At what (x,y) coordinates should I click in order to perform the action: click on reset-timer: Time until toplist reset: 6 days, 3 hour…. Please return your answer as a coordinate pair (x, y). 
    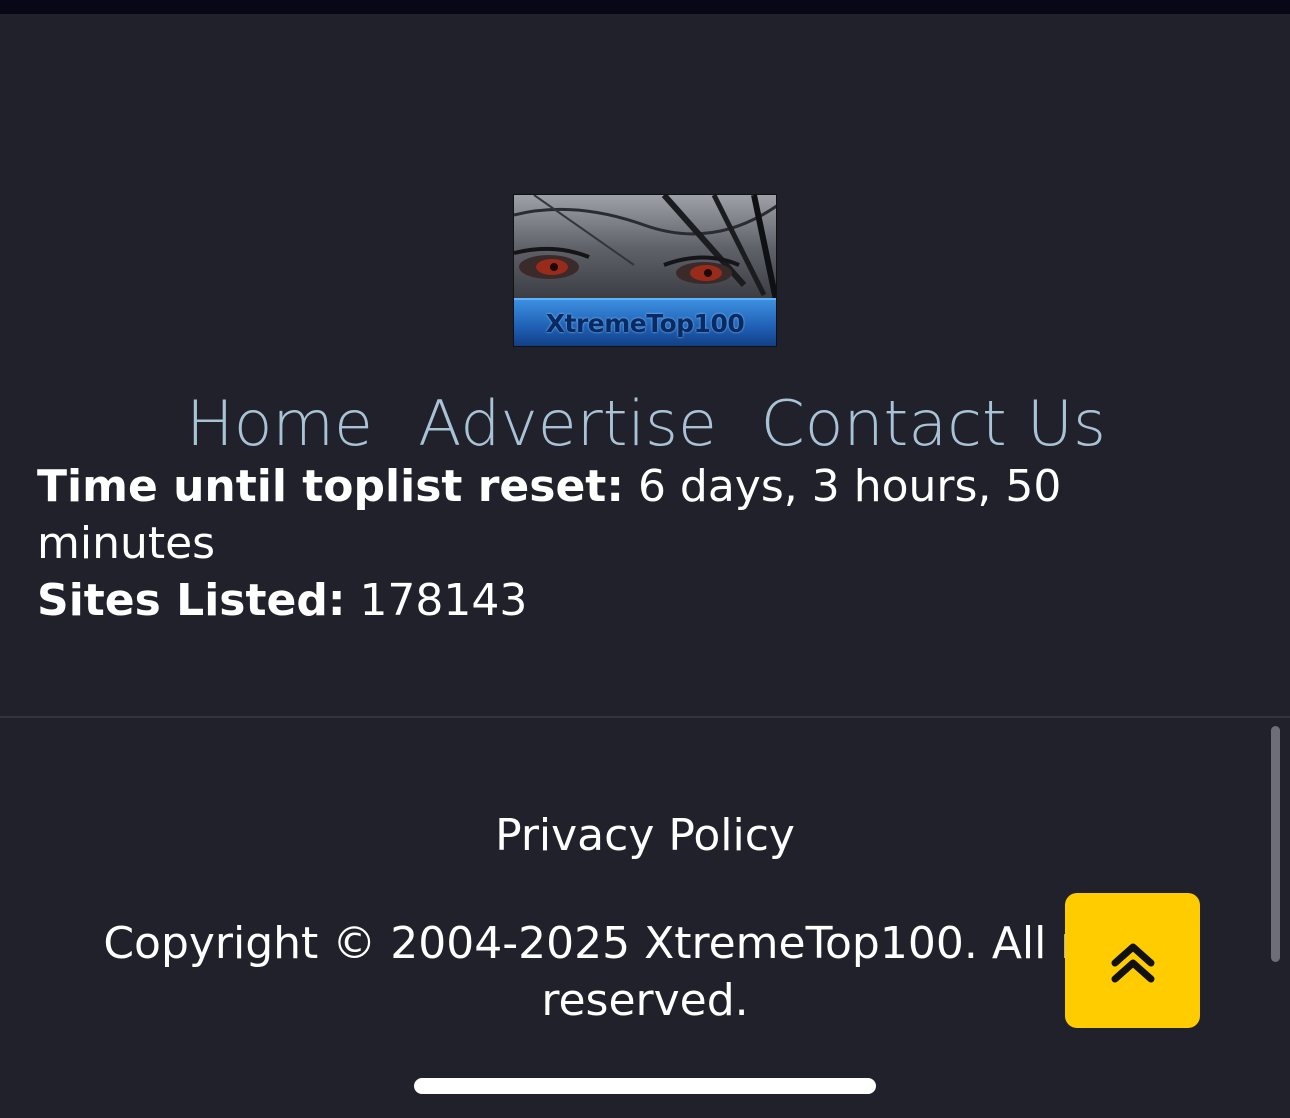
    Looking at the image, I should click on (637, 515).